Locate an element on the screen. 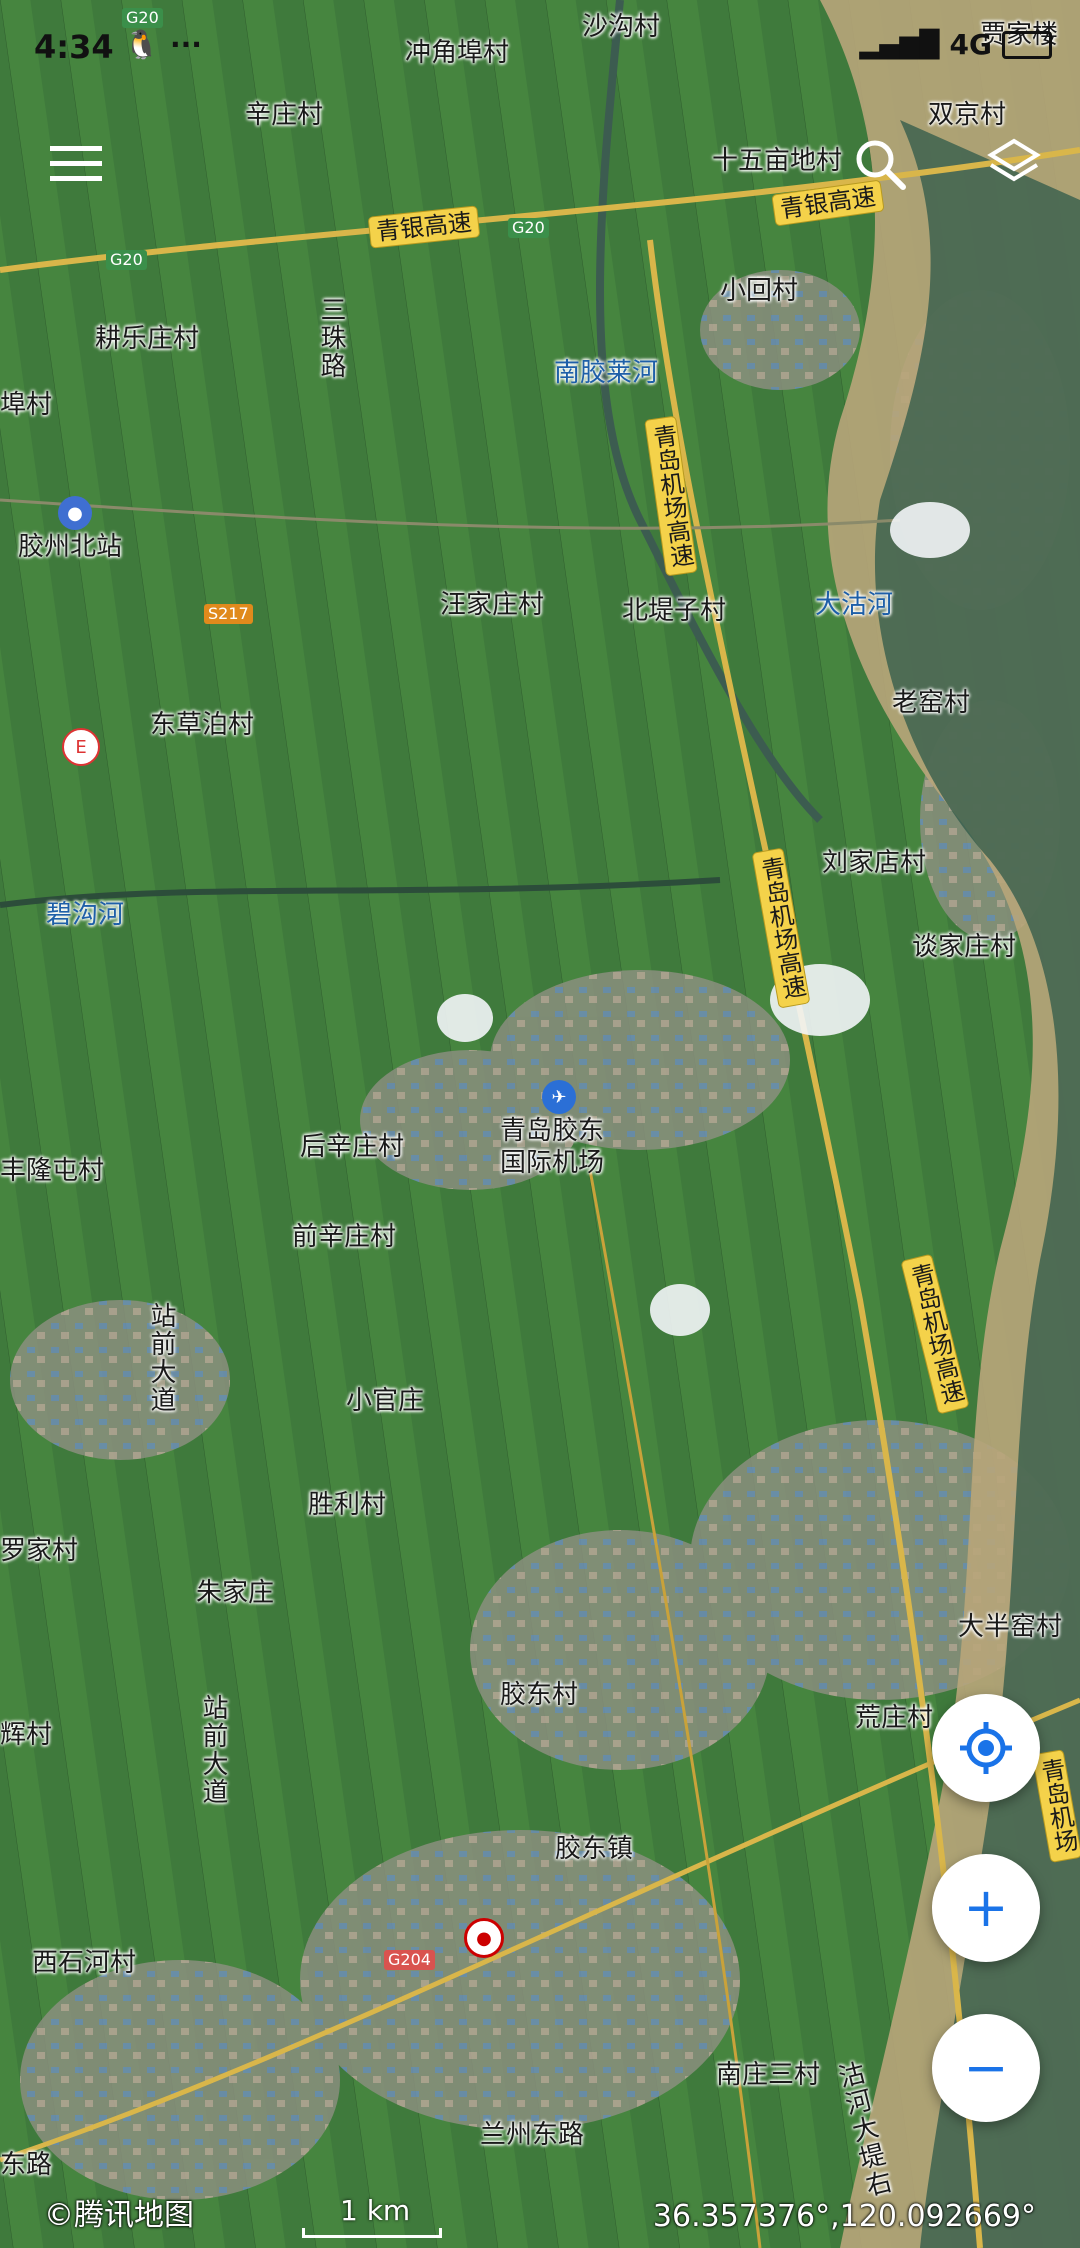 This screenshot has width=1080, height=2248. scale-bar: 1 km is located at coordinates (372, 2216).